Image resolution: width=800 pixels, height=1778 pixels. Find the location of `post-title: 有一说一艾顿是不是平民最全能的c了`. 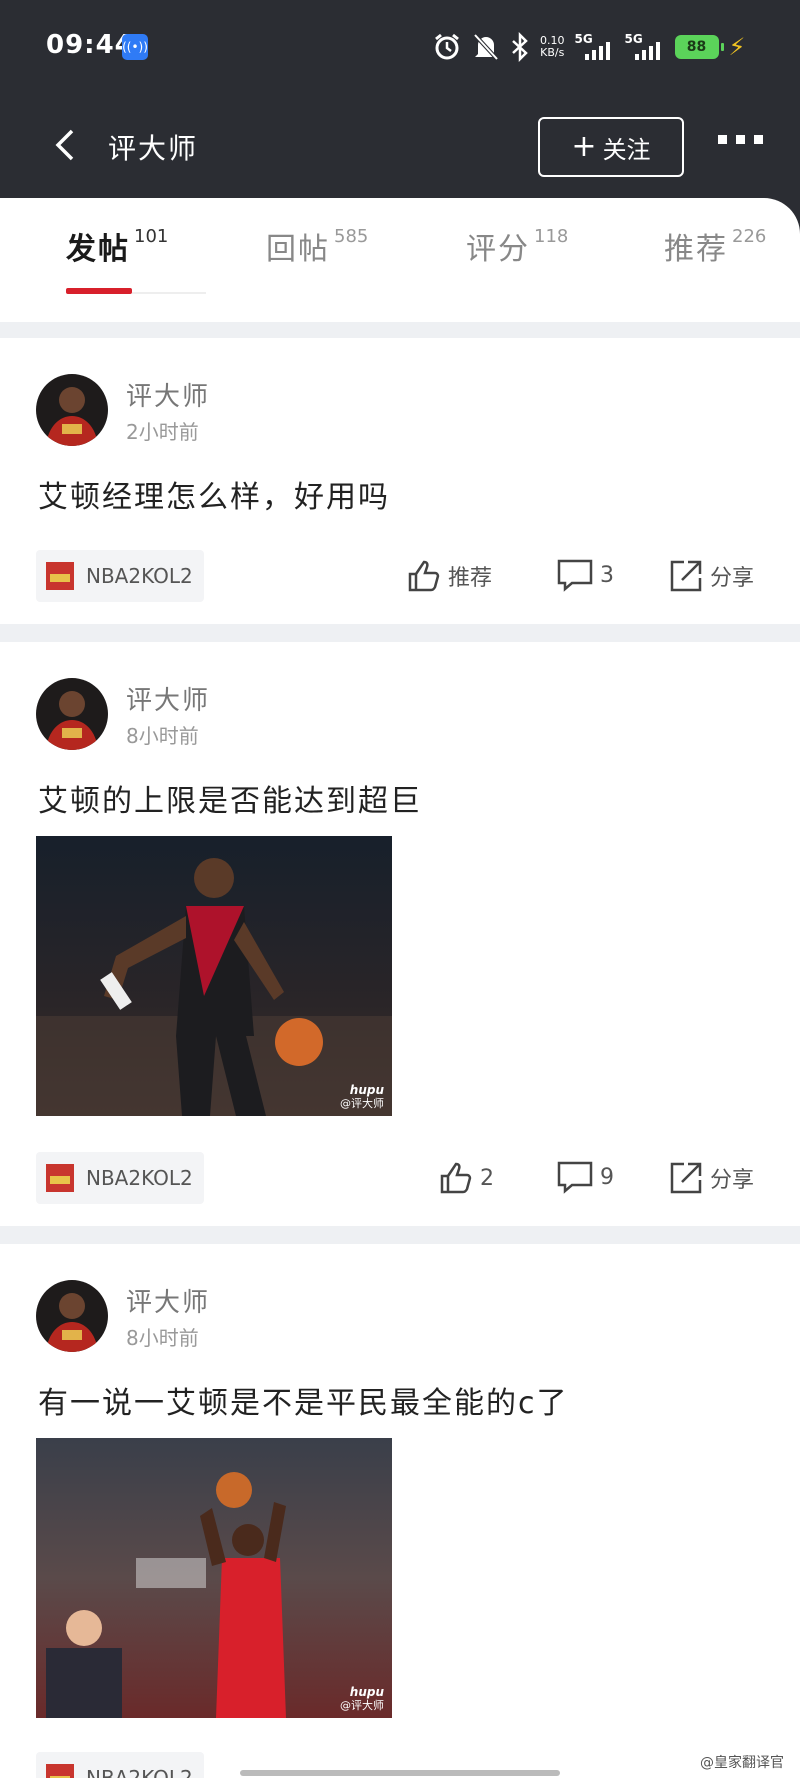

post-title: 有一说一艾顿是不是平民最全能的c了 is located at coordinates (303, 1400).